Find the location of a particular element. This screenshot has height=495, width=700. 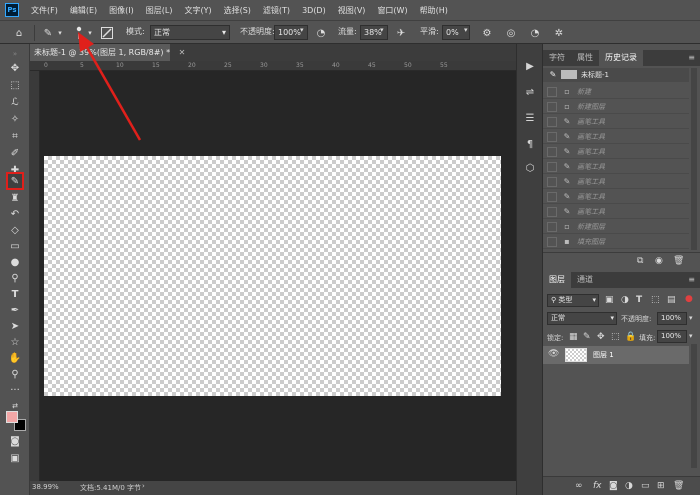

tab-history: 历史记录 is located at coordinates (621, 58).